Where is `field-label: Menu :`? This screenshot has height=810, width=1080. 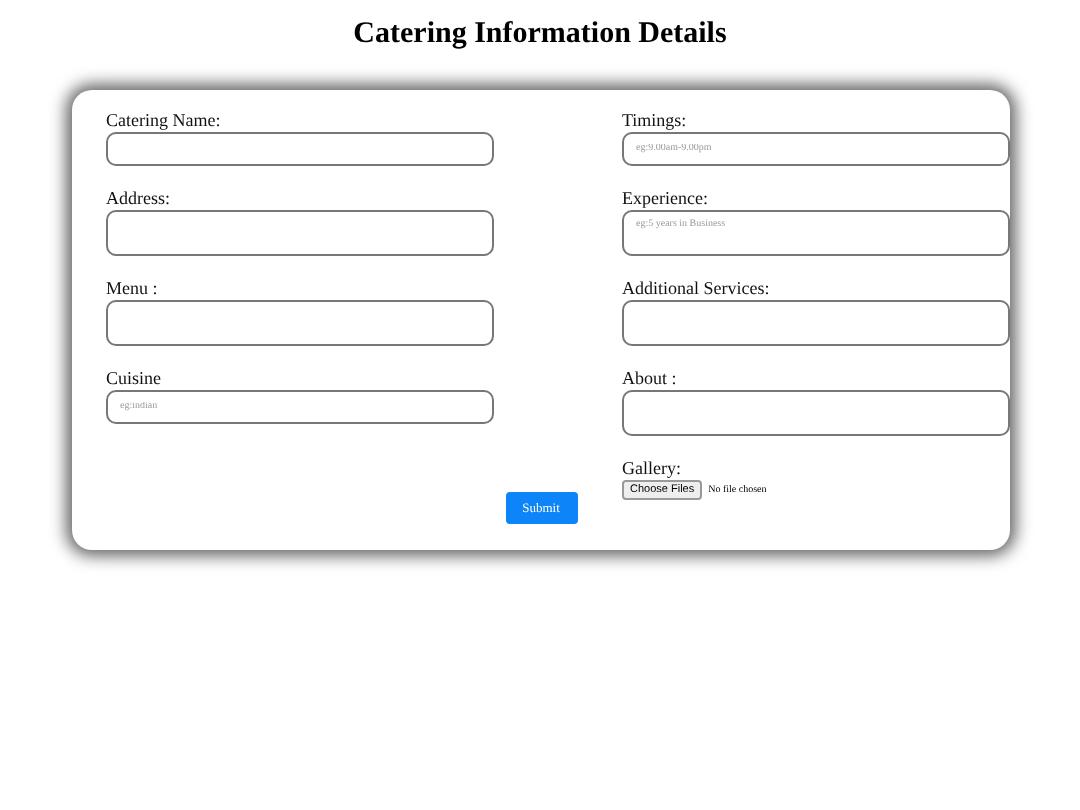 field-label: Menu : is located at coordinates (133, 289).